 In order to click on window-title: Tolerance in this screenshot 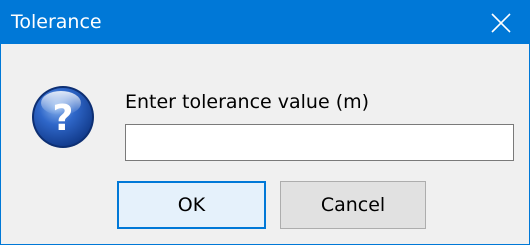, I will do `click(56, 22)`.